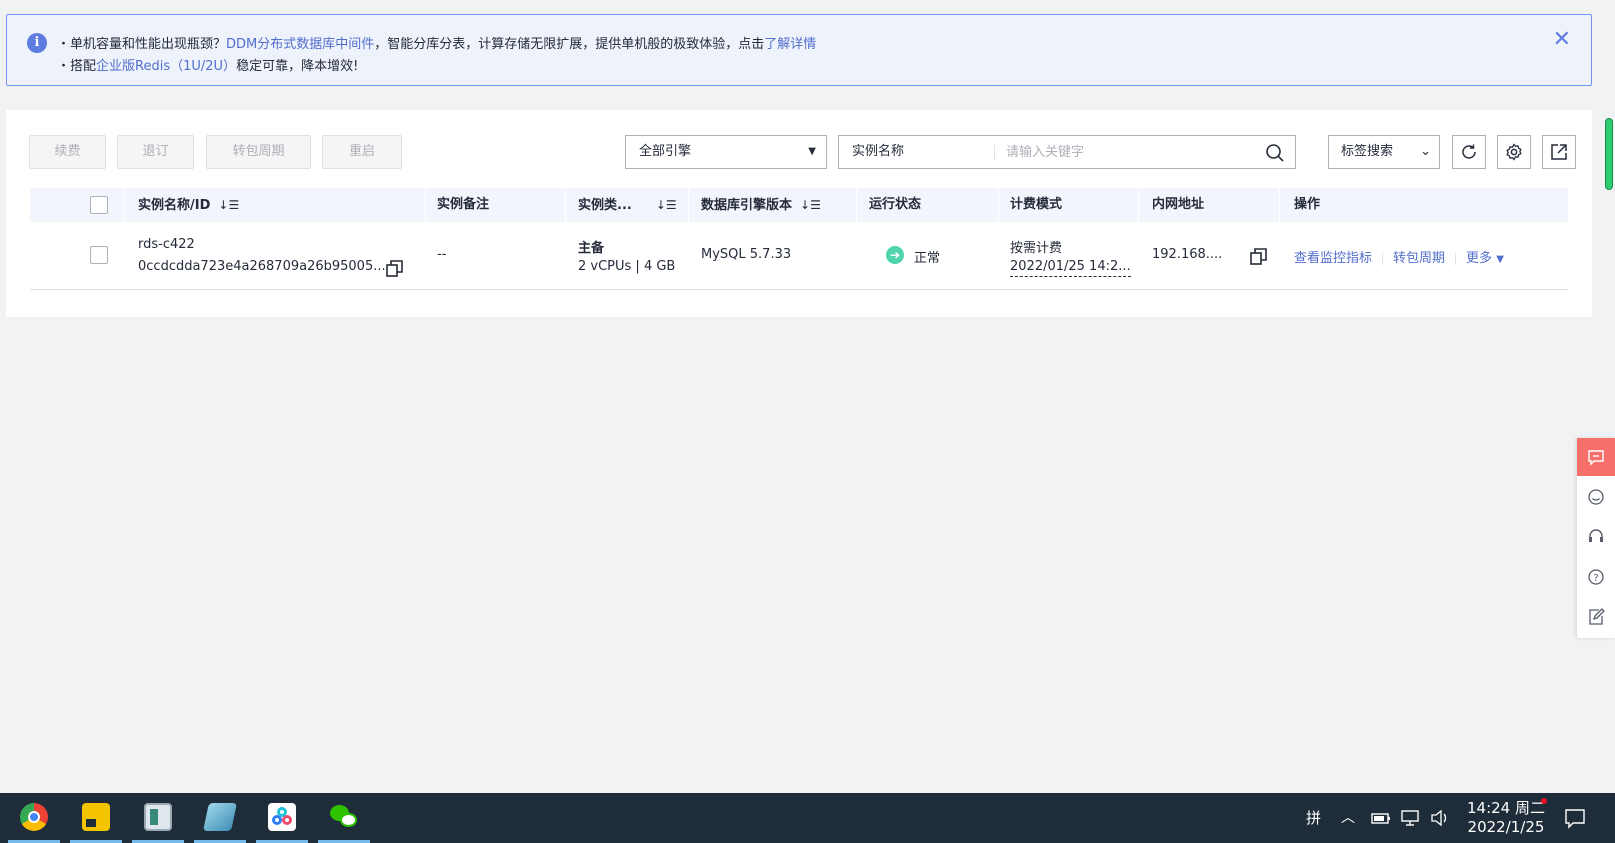 The image size is (1615, 843). I want to click on smile-icon, so click(1596, 497).